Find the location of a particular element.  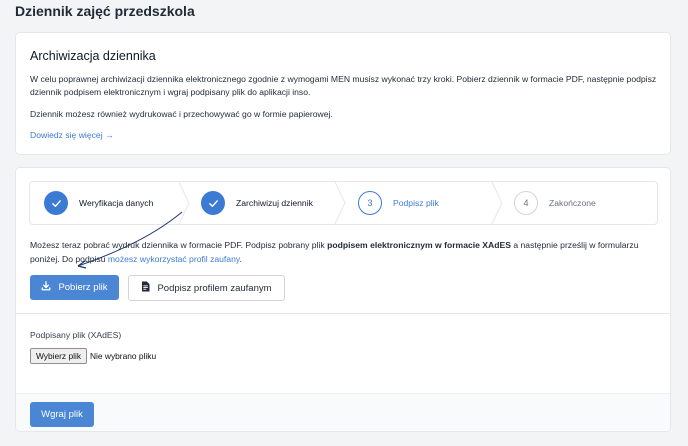

learn-more-link: Dowiedz się więcej → is located at coordinates (72, 135).